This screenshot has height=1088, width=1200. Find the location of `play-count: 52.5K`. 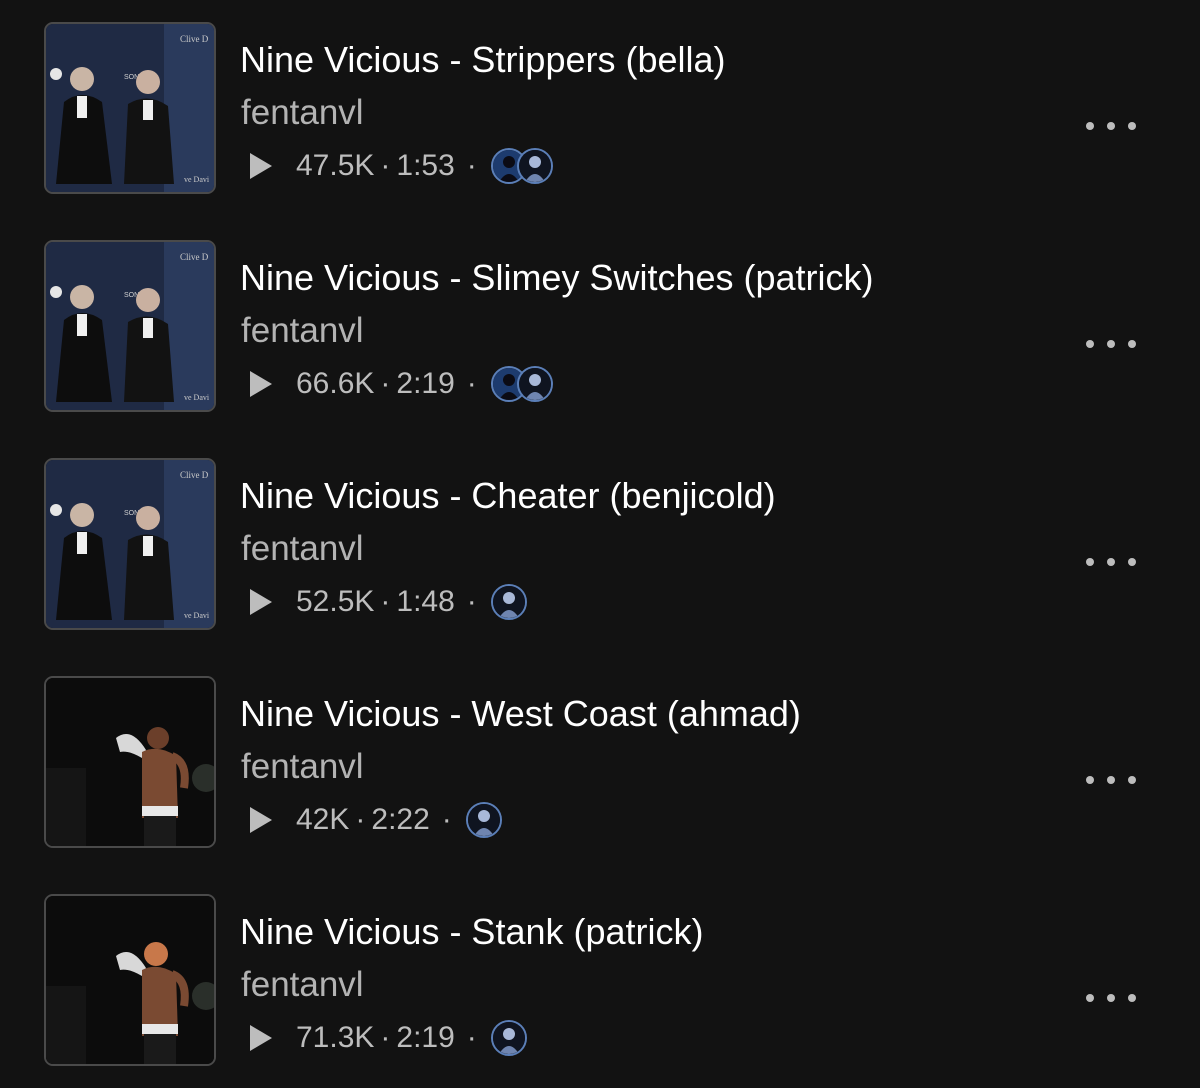

play-count: 52.5K is located at coordinates (335, 601).